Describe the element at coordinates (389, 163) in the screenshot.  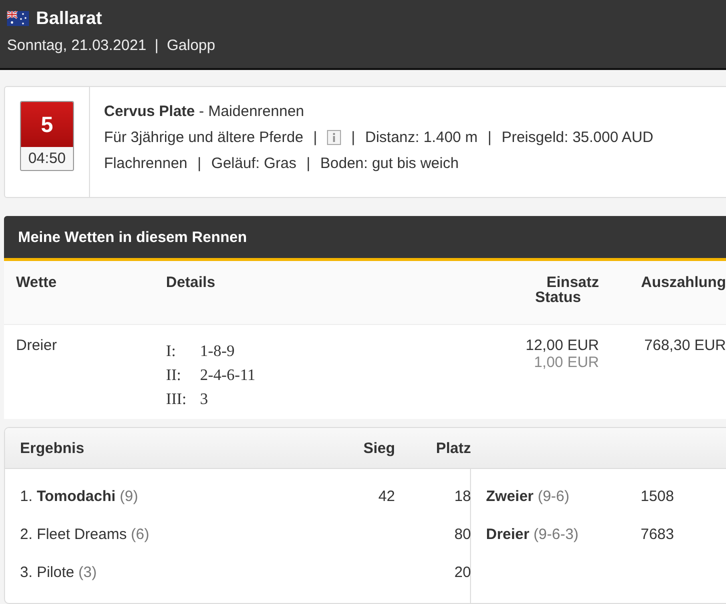
I see `race-info-text: Boden: gut bis weich` at that location.